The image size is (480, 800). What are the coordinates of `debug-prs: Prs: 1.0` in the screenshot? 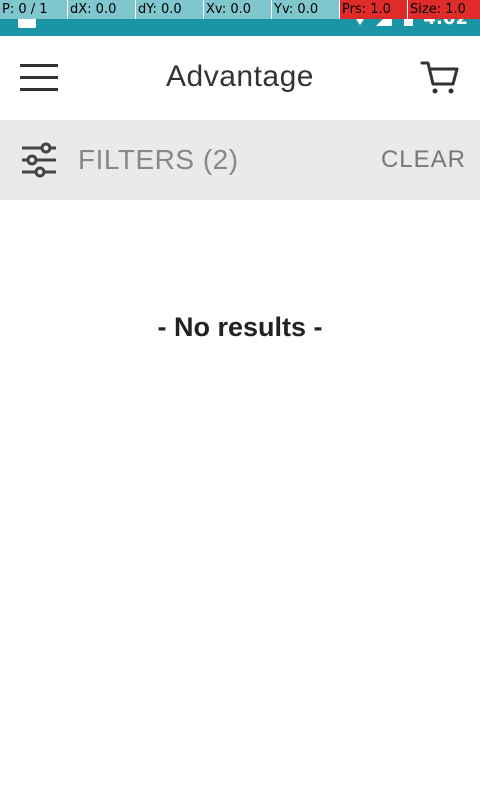 It's located at (374, 9).